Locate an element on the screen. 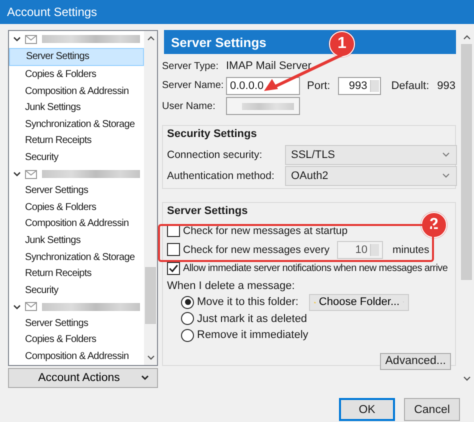 The width and height of the screenshot is (474, 422). field-label: Server Type: is located at coordinates (191, 66).